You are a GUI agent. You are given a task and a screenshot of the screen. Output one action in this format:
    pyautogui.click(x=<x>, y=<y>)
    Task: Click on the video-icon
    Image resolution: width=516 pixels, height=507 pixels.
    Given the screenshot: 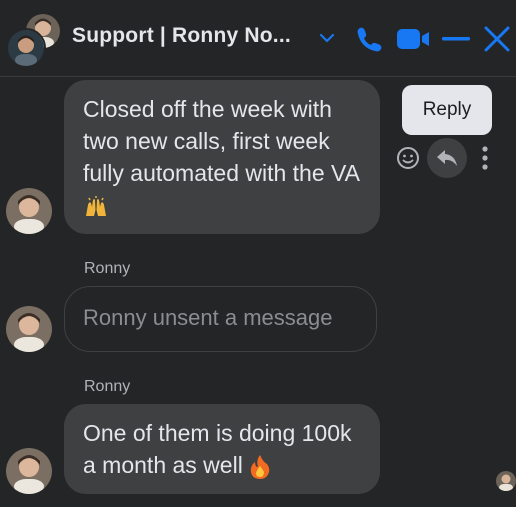 What is the action you would take?
    pyautogui.click(x=415, y=39)
    